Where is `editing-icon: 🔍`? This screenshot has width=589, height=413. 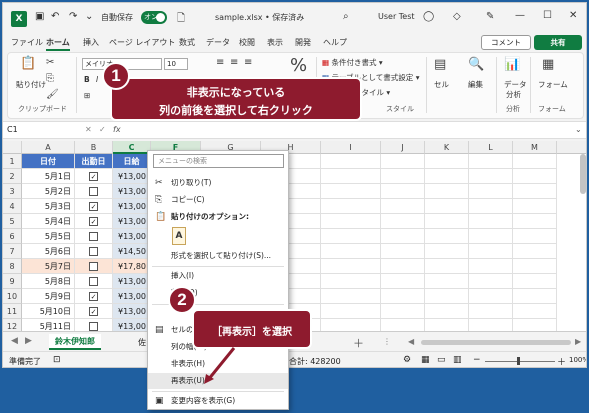
editing-icon: 🔍 is located at coordinates (476, 64).